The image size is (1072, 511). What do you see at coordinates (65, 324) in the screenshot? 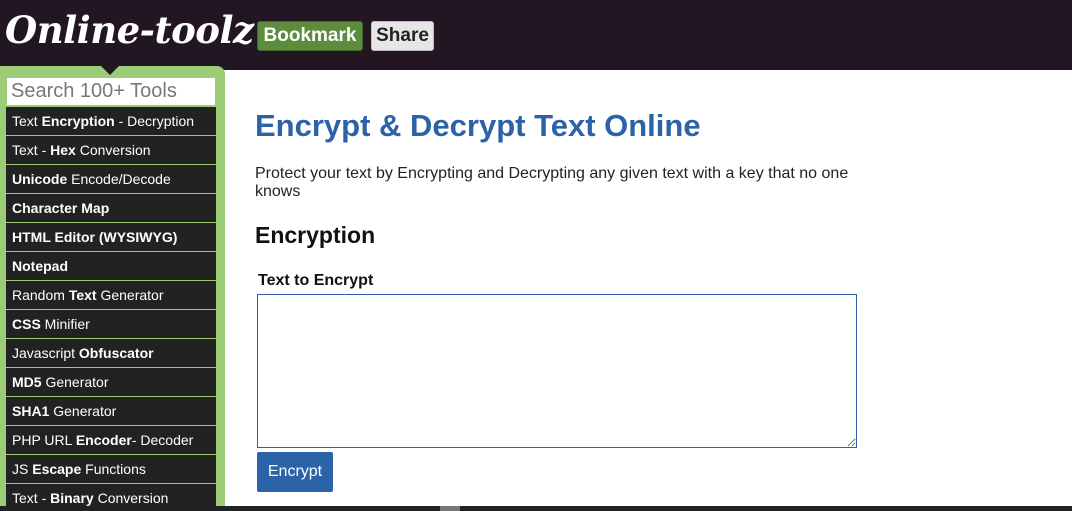
I see `tool-item-text: Minifier` at bounding box center [65, 324].